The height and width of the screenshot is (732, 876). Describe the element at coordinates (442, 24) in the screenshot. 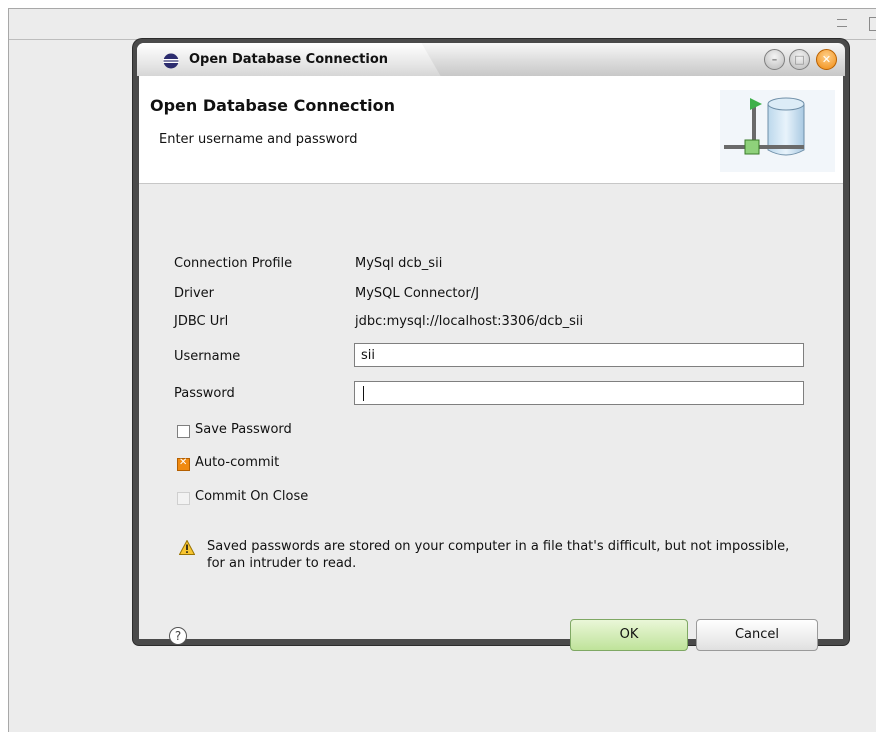

I see `workbench-toolbar` at that location.